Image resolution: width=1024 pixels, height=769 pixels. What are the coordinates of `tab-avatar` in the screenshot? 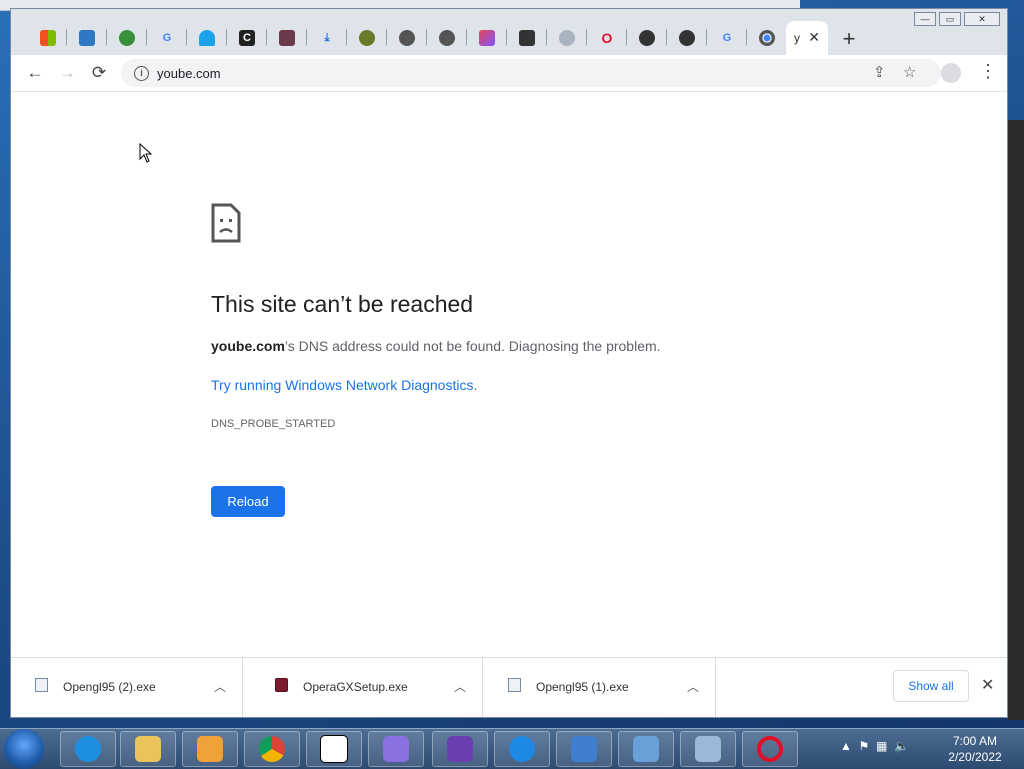 It's located at (287, 38).